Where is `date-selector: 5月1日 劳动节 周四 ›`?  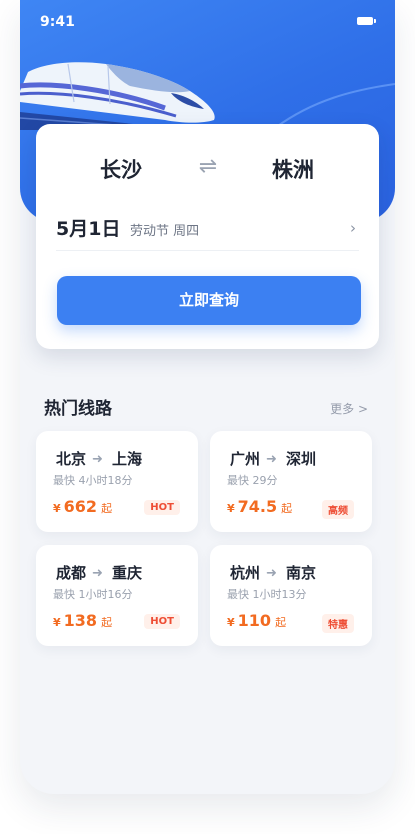 date-selector: 5月1日 劳动节 周四 › is located at coordinates (207, 231).